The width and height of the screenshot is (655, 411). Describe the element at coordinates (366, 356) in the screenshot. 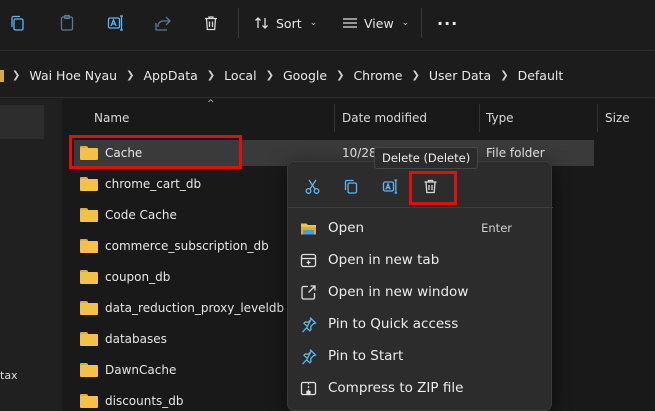

I see `menu-item-label: Pin to Start` at that location.